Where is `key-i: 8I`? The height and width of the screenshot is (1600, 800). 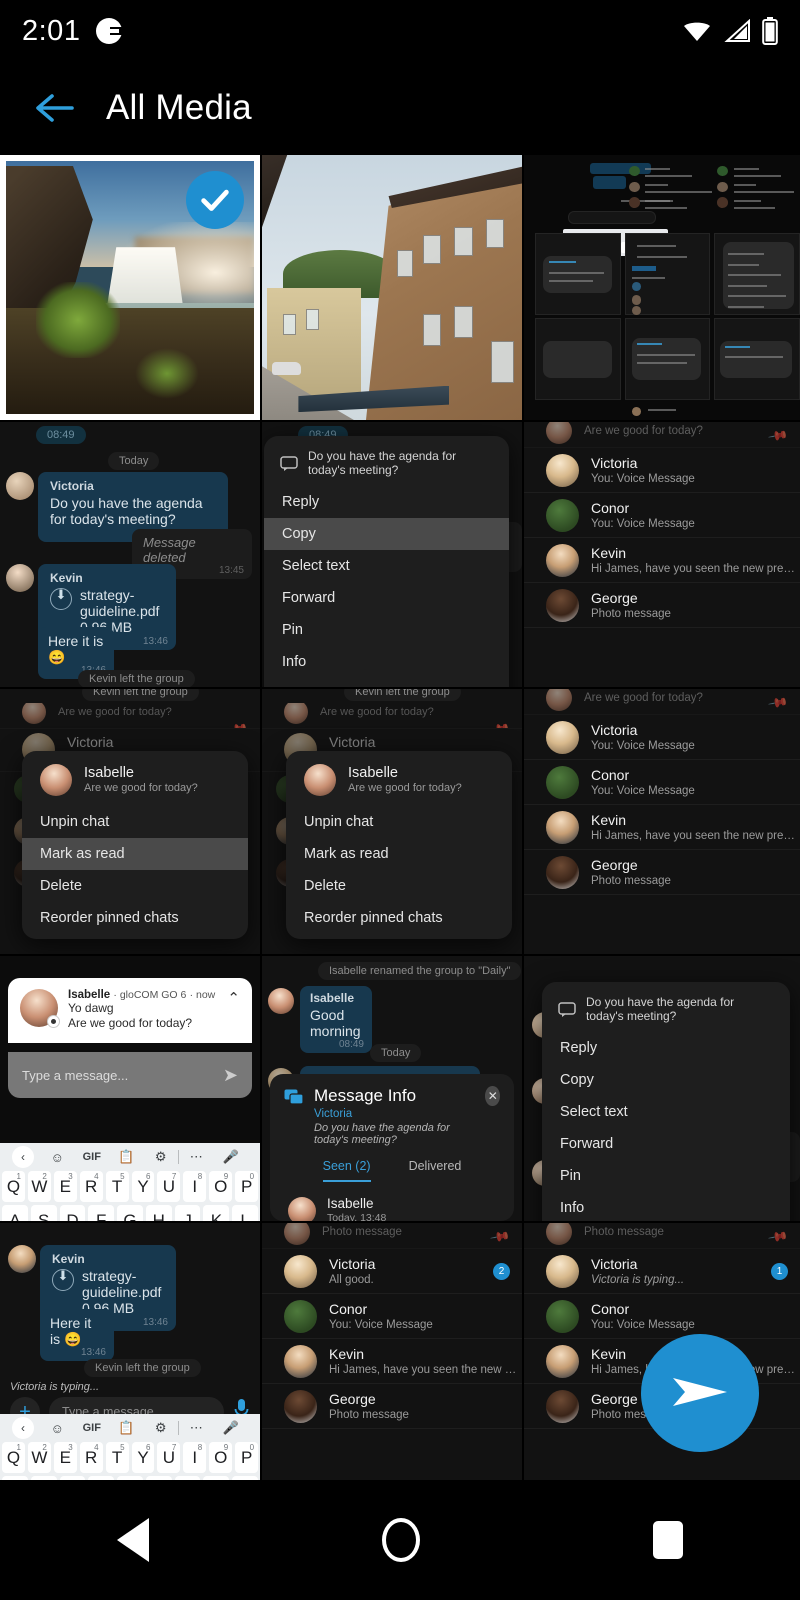 key-i: 8I is located at coordinates (195, 1186).